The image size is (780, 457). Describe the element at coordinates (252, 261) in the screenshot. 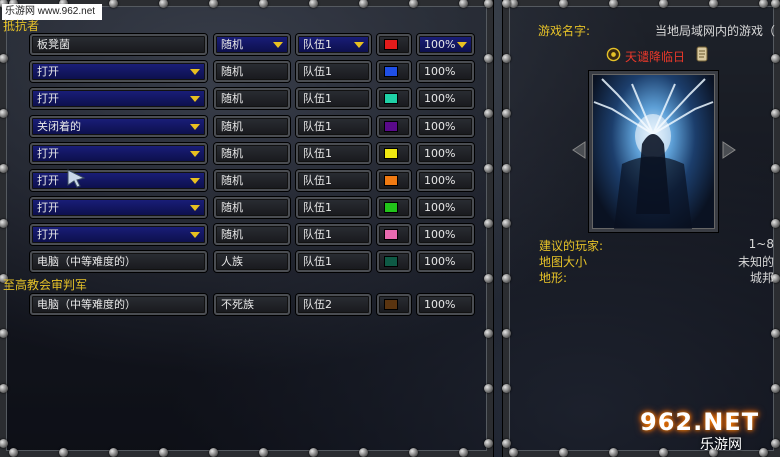

I see `race-dropdown: 人族` at that location.